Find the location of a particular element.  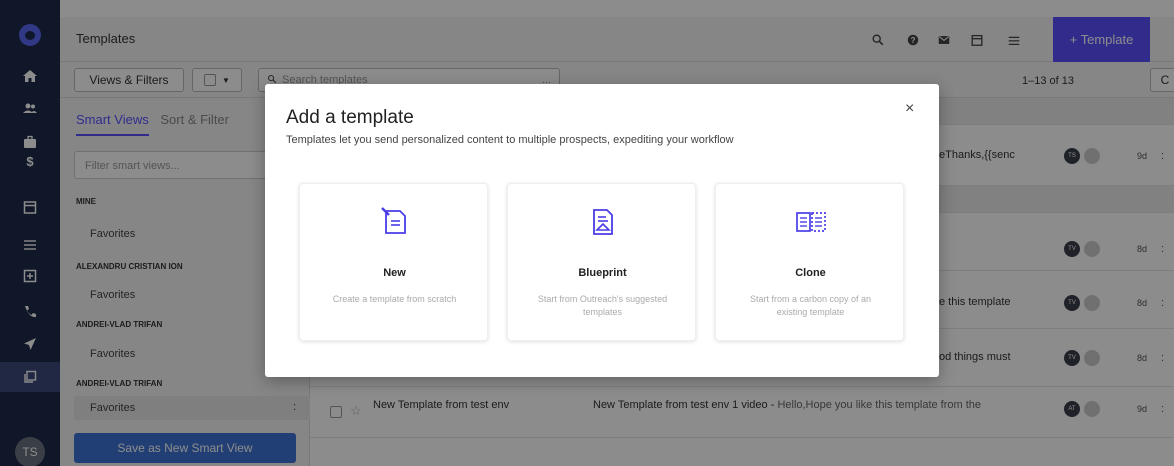

blueprint-icon is located at coordinates (603, 222).